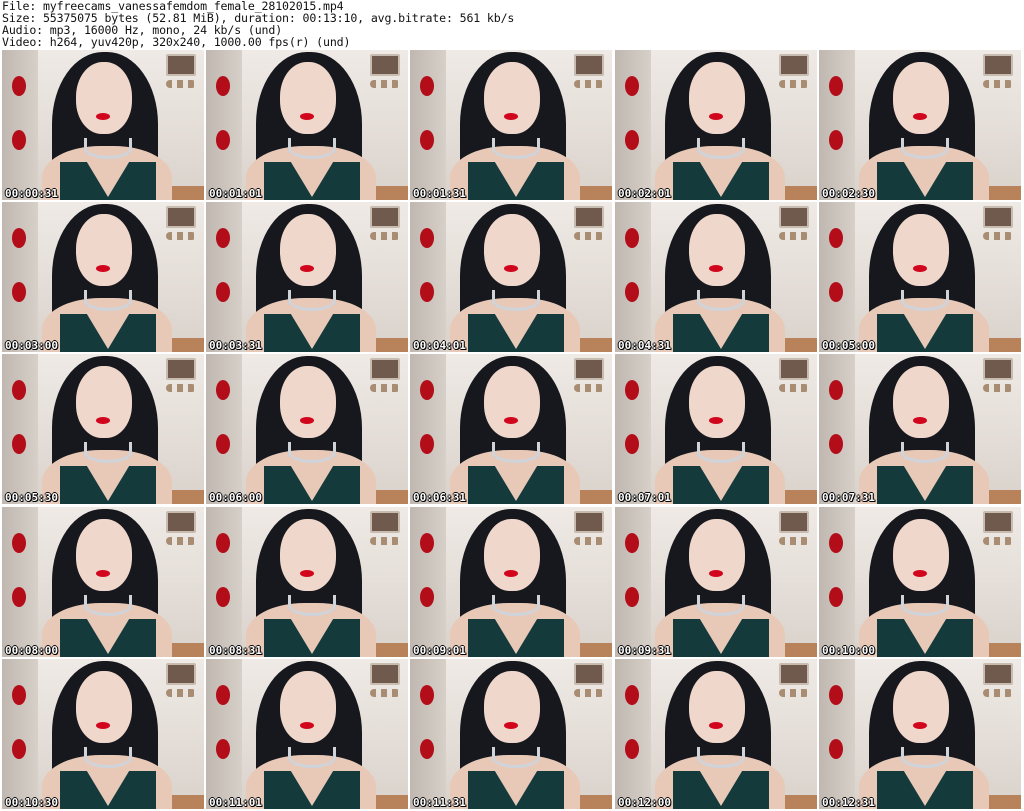 Image resolution: width=1024 pixels, height=811 pixels. I want to click on video-thumbnail: 00:11:01, so click(307, 734).